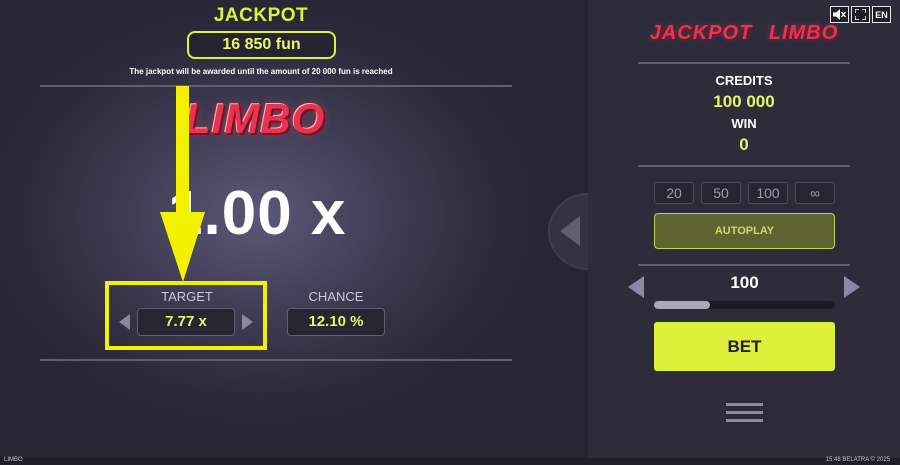 The image size is (900, 465). Describe the element at coordinates (13, 460) in the screenshot. I see `footer-game-name: LIMBO` at that location.